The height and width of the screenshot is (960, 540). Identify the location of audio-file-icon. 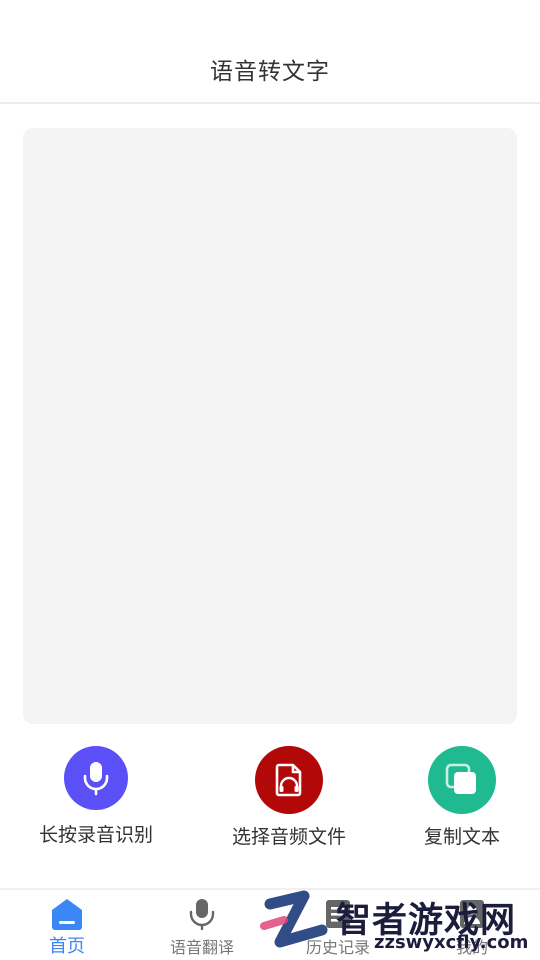
(288, 780).